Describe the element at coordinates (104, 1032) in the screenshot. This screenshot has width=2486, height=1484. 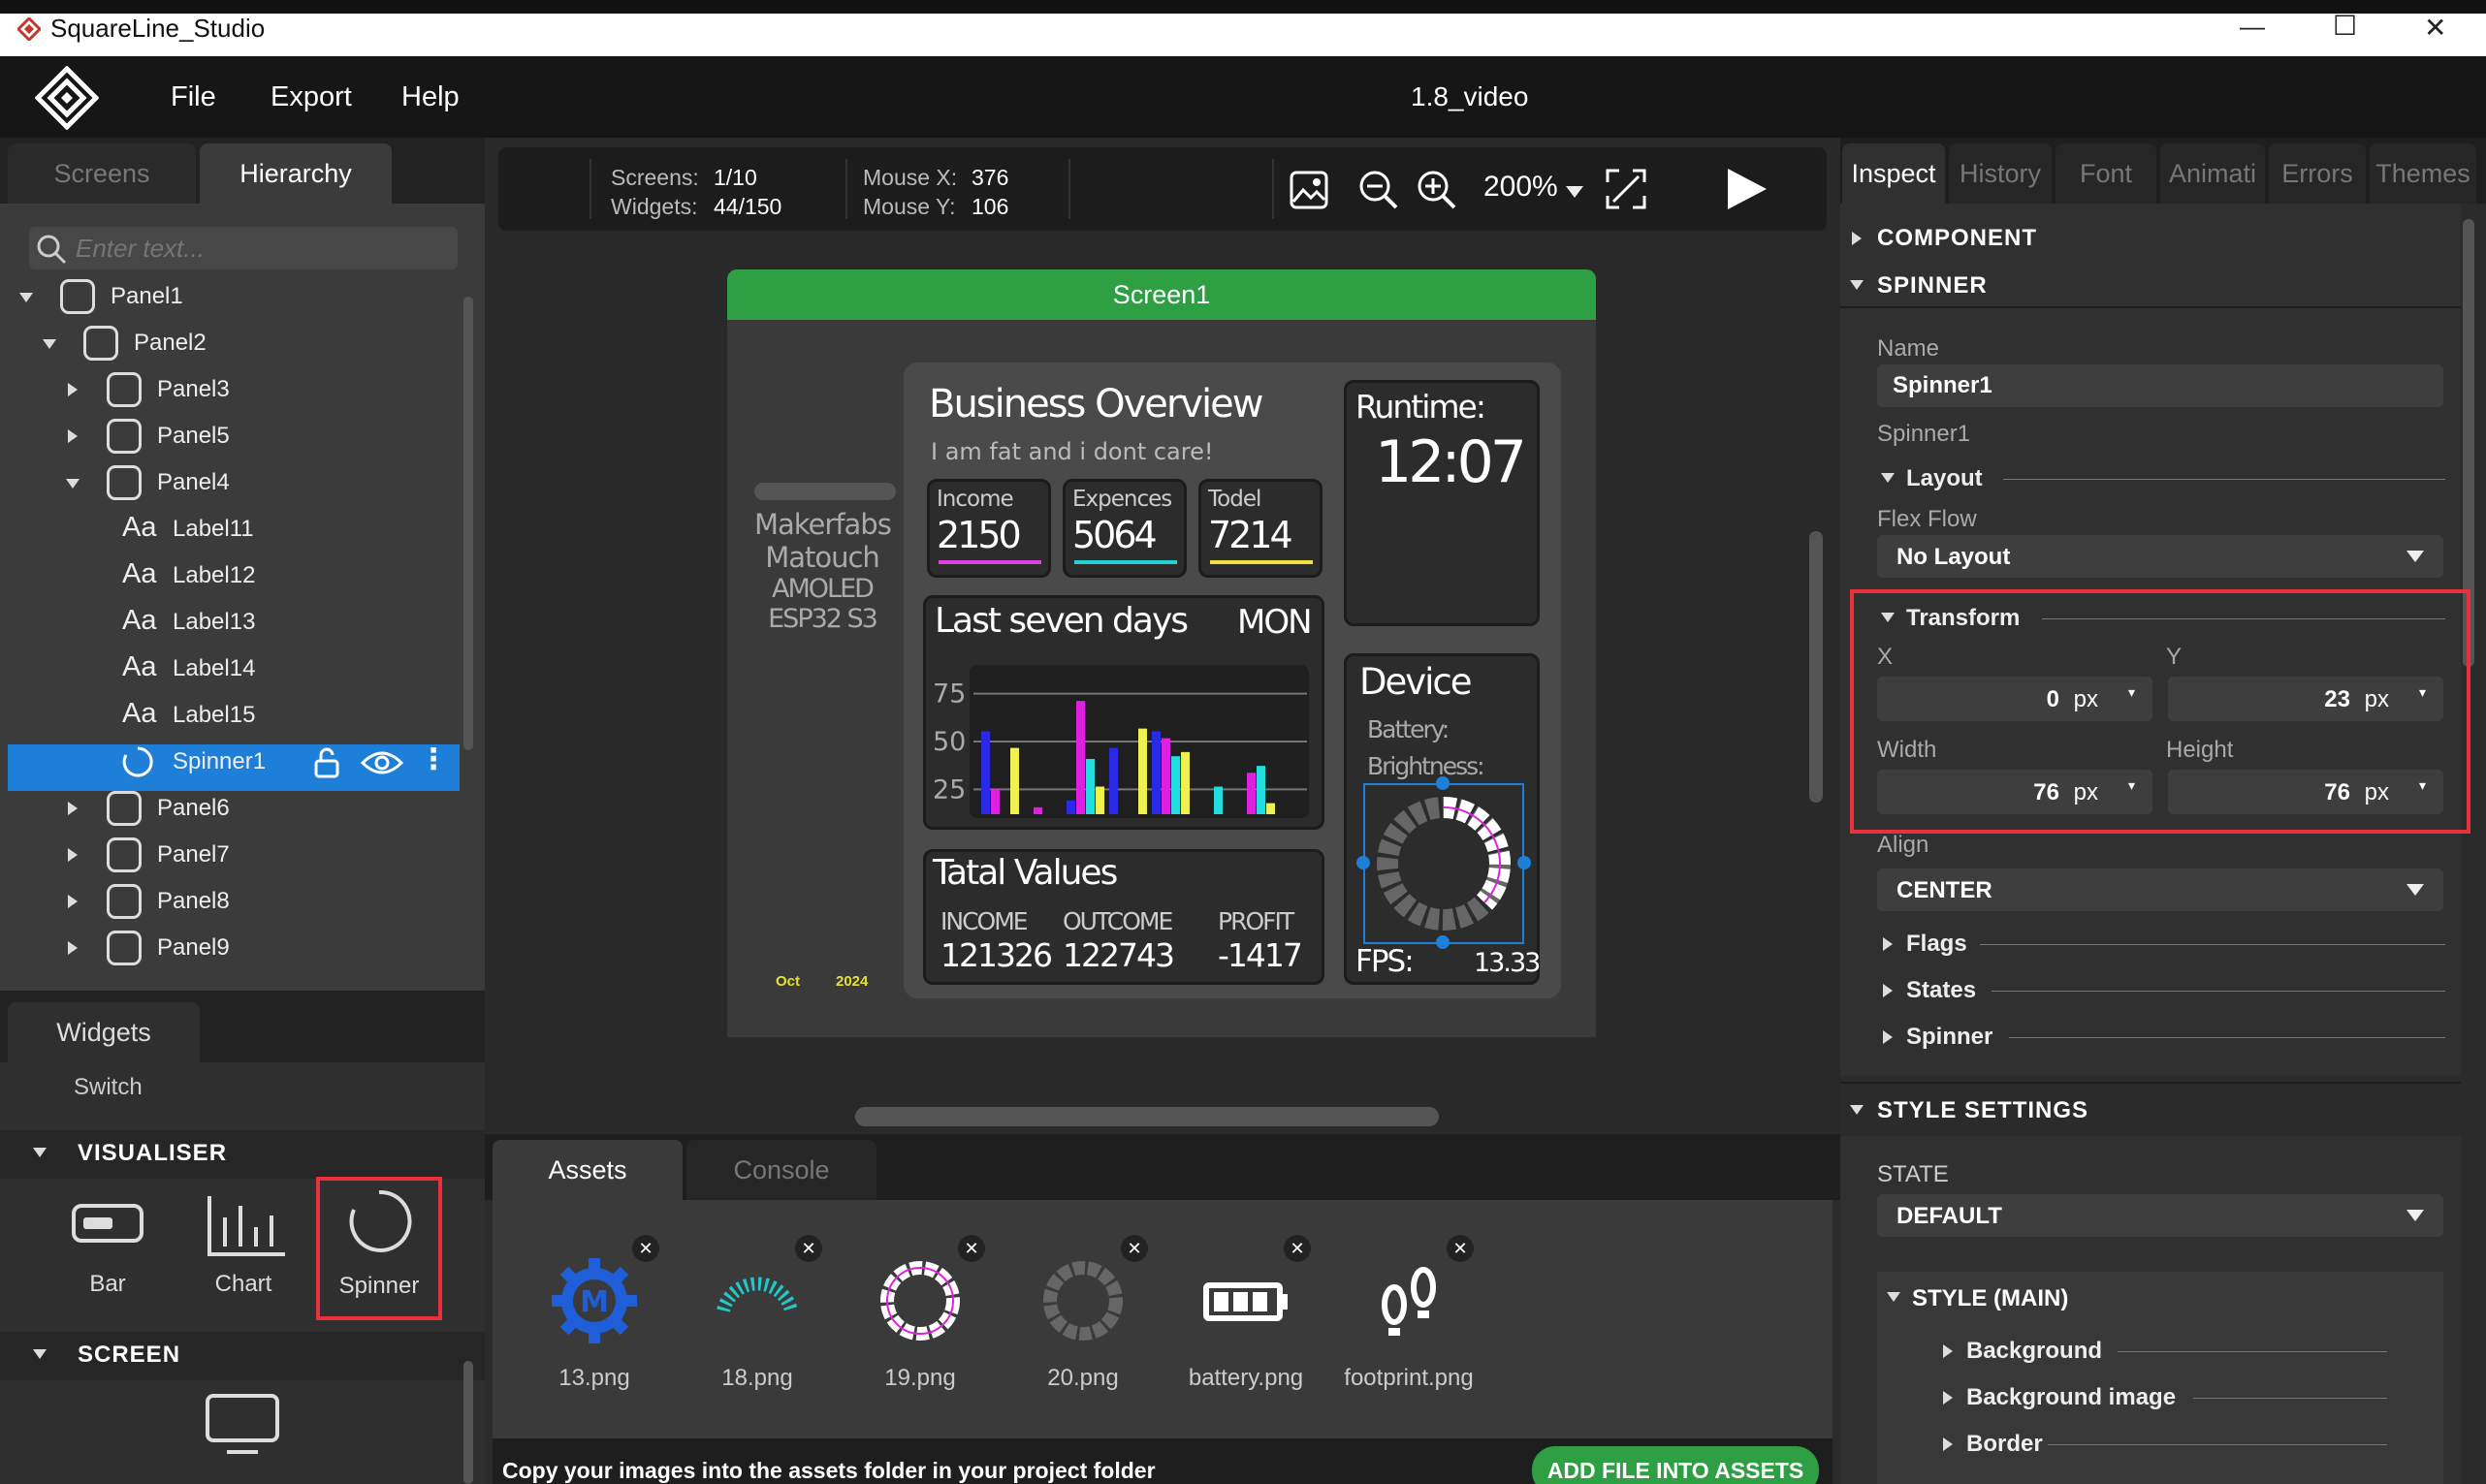
I see `tab-widgets: Widgets` at that location.